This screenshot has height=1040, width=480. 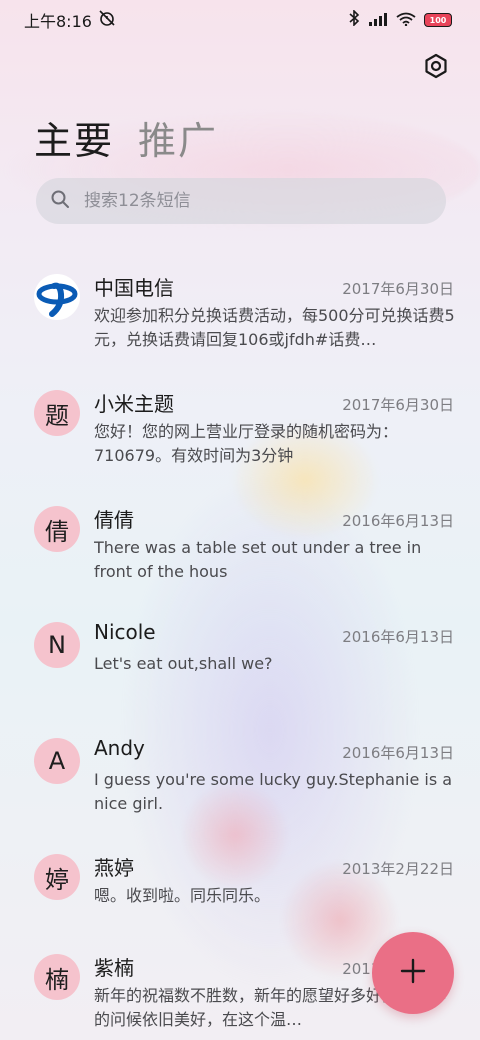 I want to click on status-left: 上午8:16, so click(x=70, y=20).